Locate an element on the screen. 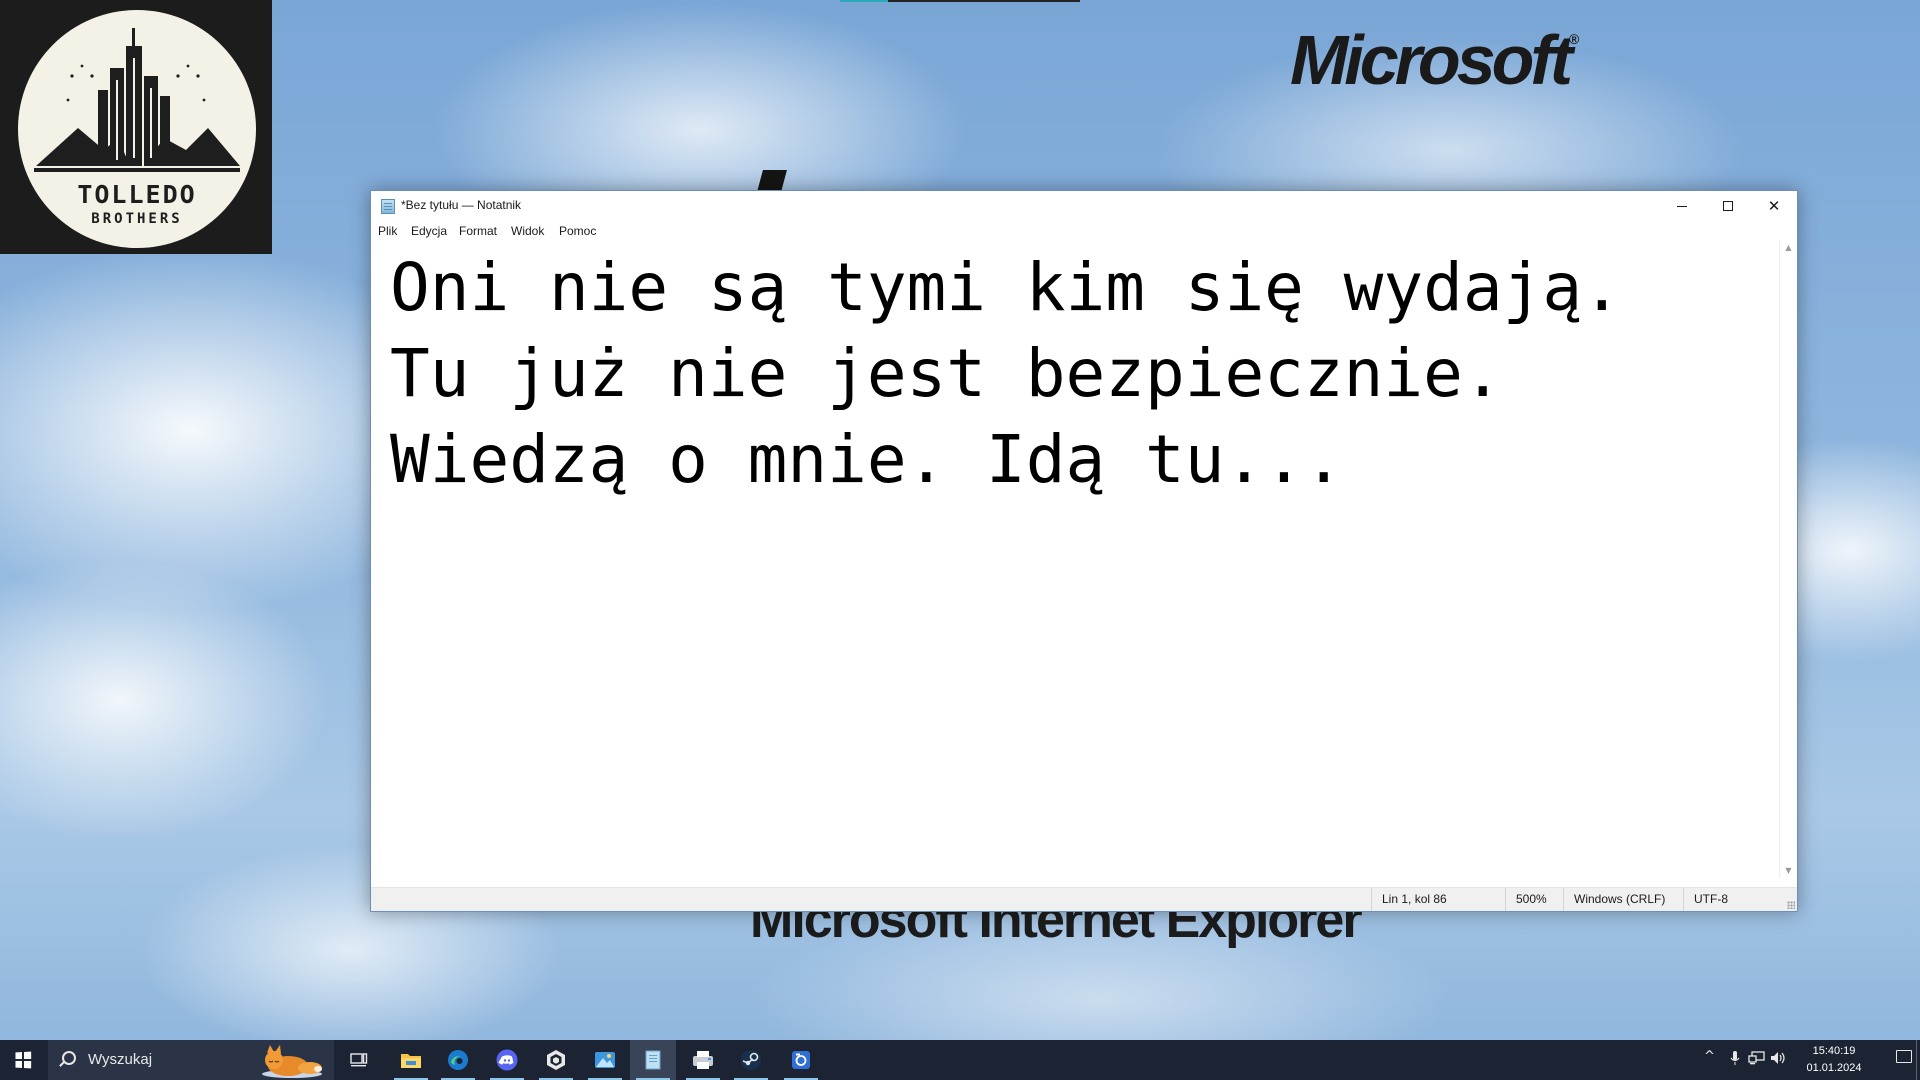  minimize-icon is located at coordinates (1682, 206).